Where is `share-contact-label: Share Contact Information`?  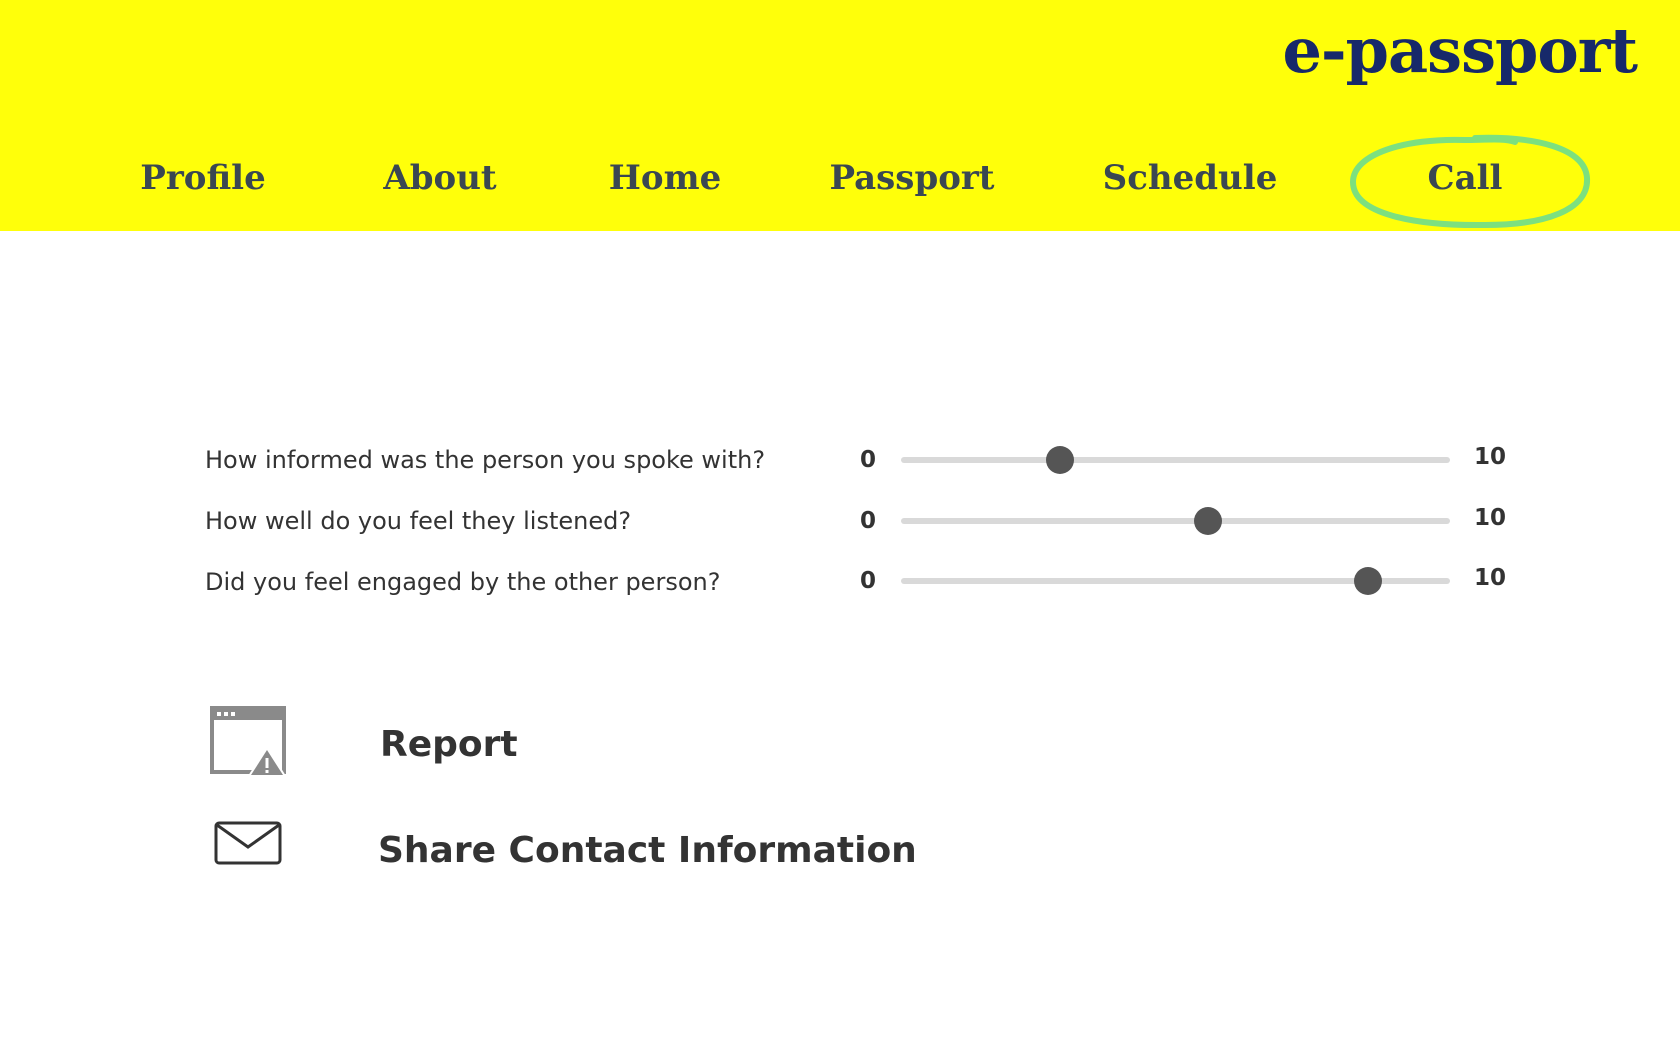 share-contact-label: Share Contact Information is located at coordinates (647, 850).